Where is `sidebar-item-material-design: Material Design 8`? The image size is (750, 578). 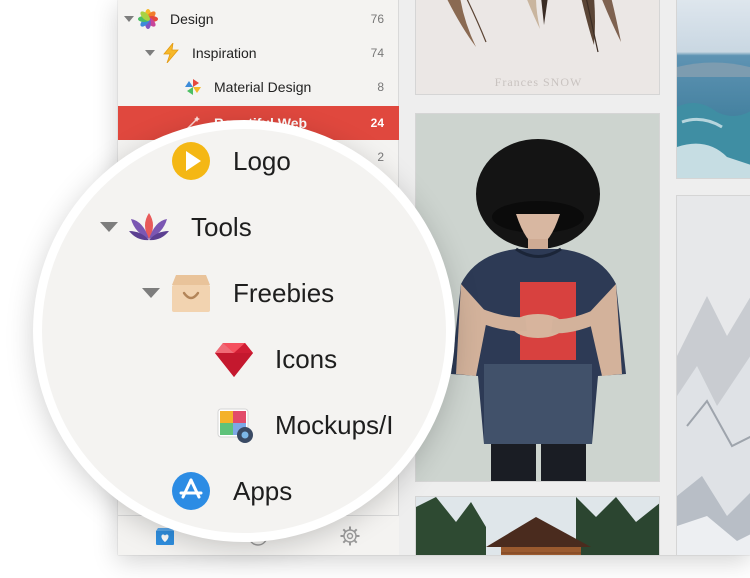
sidebar-item-material-design: Material Design 8 is located at coordinates (258, 87).